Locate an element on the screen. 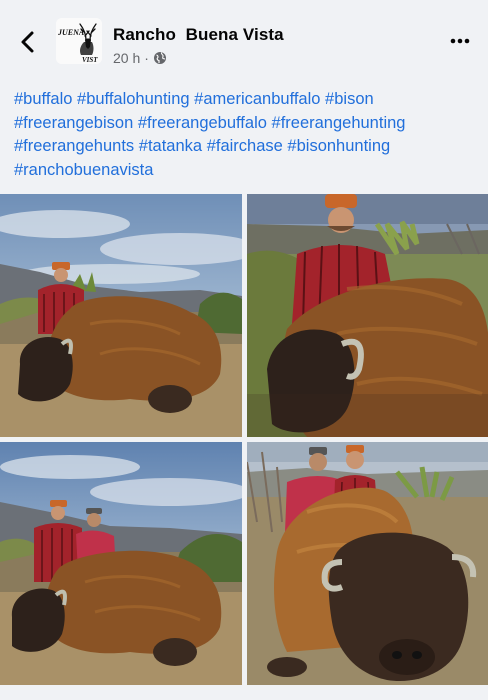 The height and width of the screenshot is (700, 488). hashtag: #freerangebuffalo is located at coordinates (202, 123).